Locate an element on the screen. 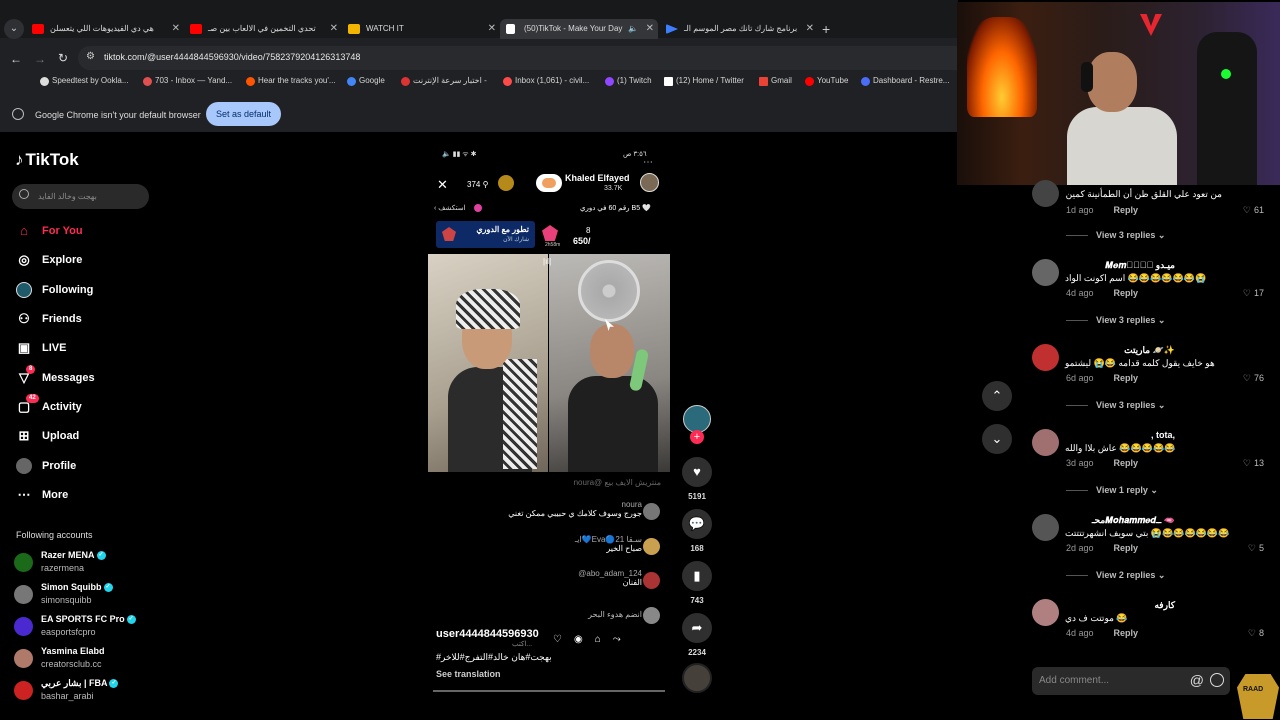 This screenshot has width=1280, height=720. commenter-name: , tota, is located at coordinates (1163, 435).